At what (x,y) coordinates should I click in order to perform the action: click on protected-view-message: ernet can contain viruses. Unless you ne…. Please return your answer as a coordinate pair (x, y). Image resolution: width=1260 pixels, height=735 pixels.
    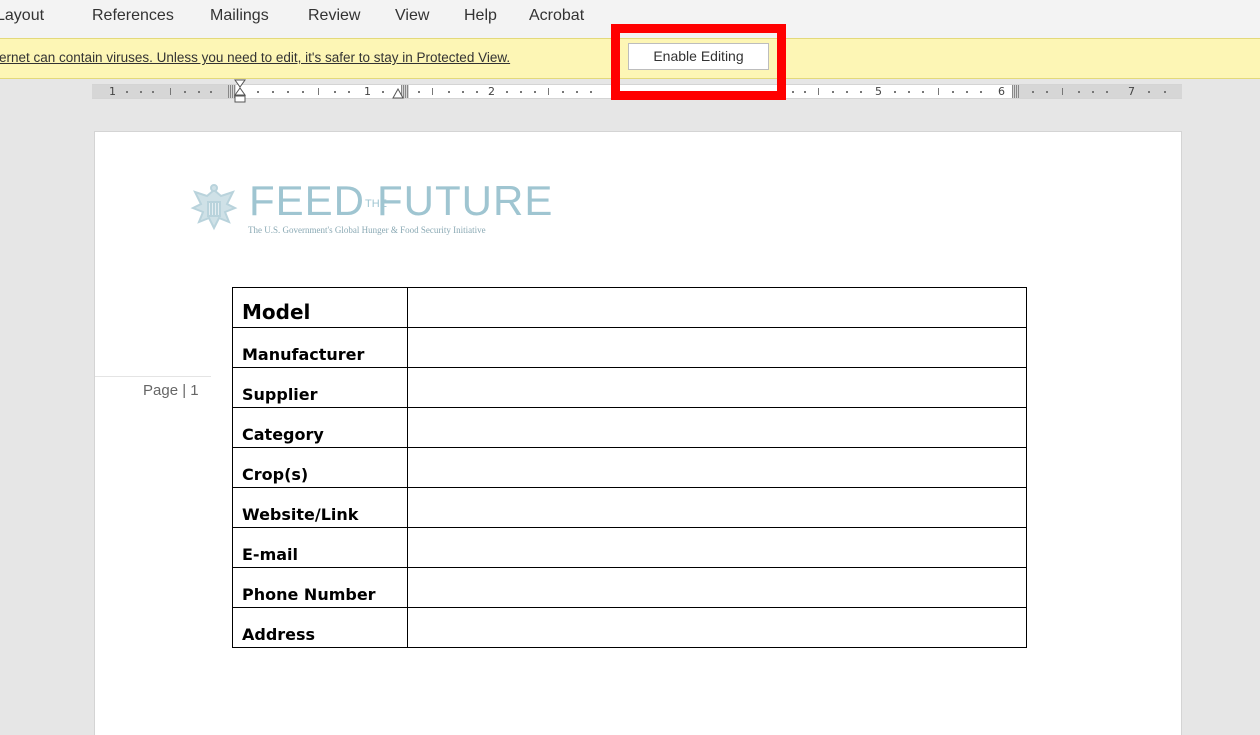
    Looking at the image, I should click on (255, 57).